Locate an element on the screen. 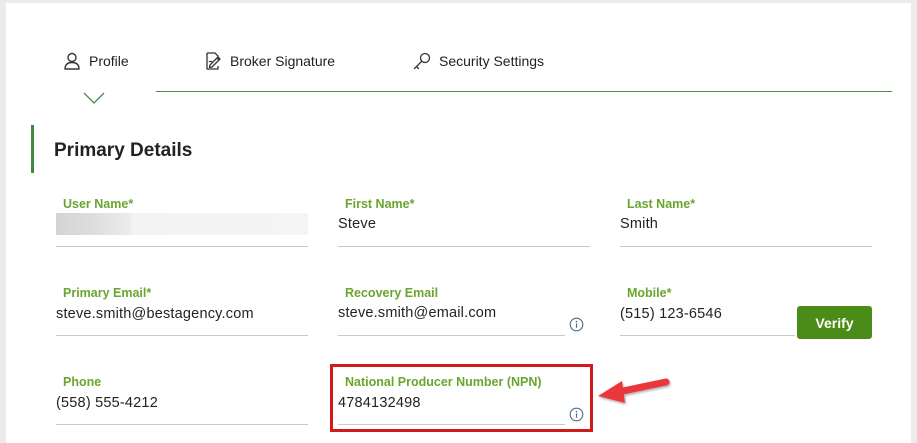 The width and height of the screenshot is (917, 443). verify-button: Verify is located at coordinates (834, 322).